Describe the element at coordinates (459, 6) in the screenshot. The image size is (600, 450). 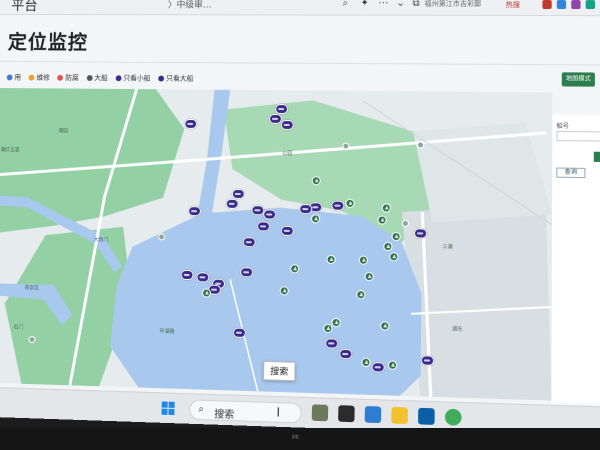
I see `browser-search-input: 福州第江市吉彩鄭` at that location.